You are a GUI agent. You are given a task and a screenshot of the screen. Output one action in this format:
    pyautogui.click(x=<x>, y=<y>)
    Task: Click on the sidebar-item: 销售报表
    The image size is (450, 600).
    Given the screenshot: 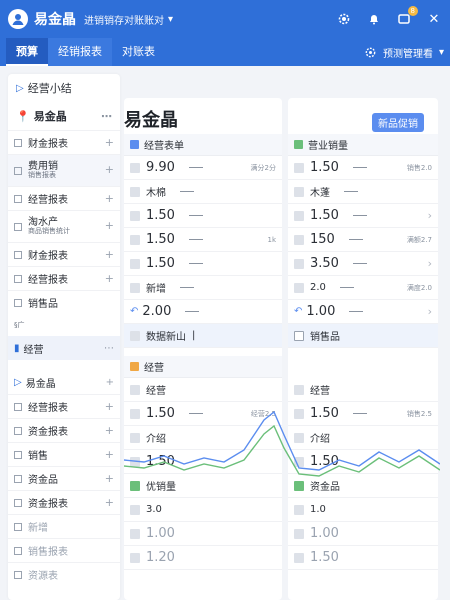 What is the action you would take?
    pyautogui.click(x=64, y=550)
    